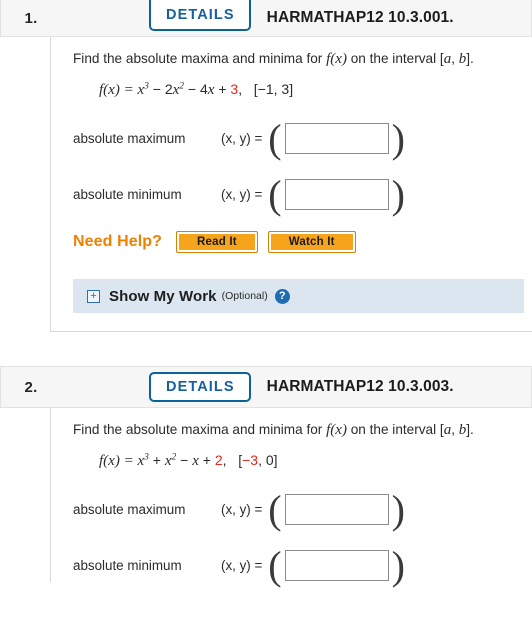 This screenshot has width=532, height=625. What do you see at coordinates (297, 461) in the screenshot?
I see `question-formula: f(x) = x3 + x2 − x + 2, [−3, 0]` at bounding box center [297, 461].